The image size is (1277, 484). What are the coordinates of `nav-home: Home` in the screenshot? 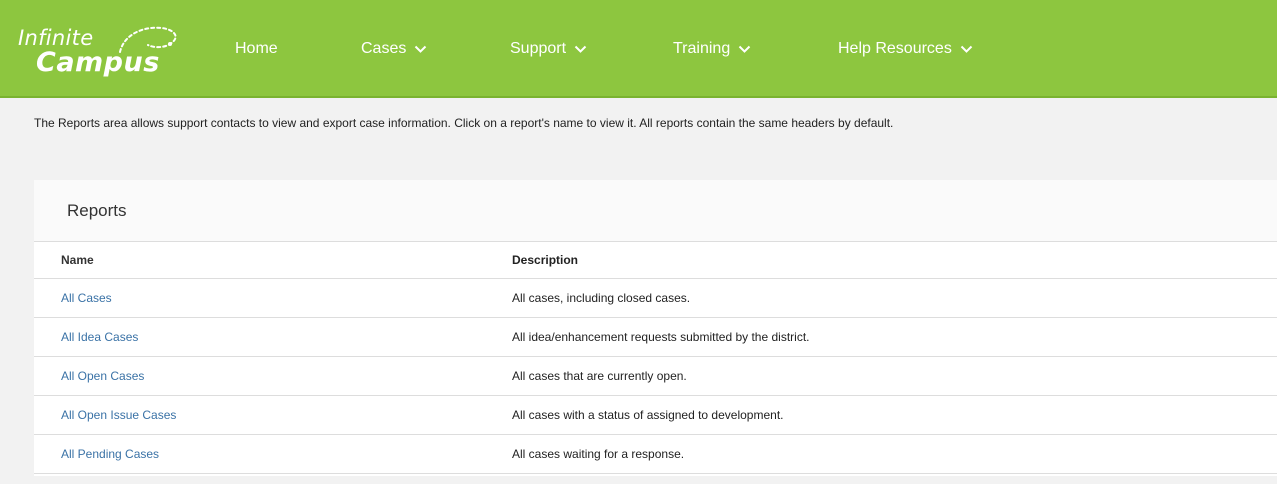 It's located at (256, 49).